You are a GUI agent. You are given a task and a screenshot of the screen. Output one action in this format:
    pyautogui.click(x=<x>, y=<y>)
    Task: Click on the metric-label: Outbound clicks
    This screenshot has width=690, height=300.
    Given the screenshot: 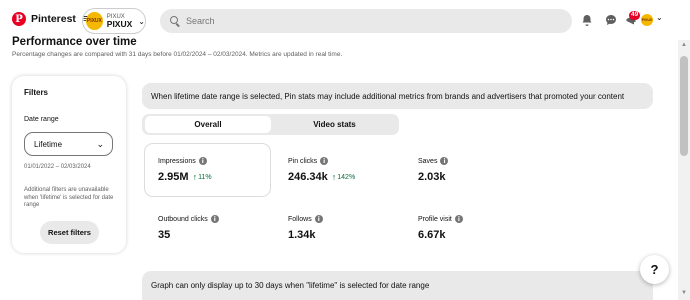 What is the action you would take?
    pyautogui.click(x=183, y=219)
    